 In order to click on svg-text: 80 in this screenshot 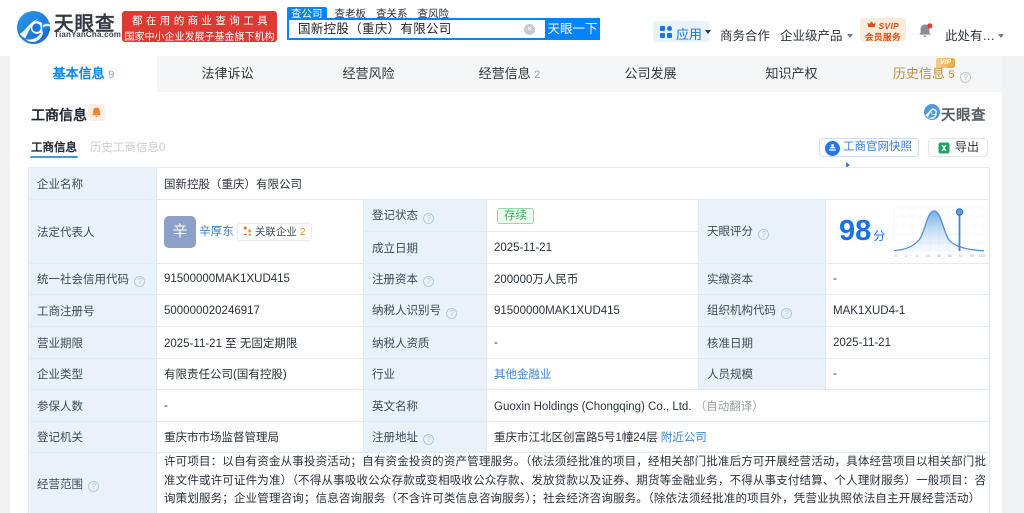, I will do `click(950, 255)`.